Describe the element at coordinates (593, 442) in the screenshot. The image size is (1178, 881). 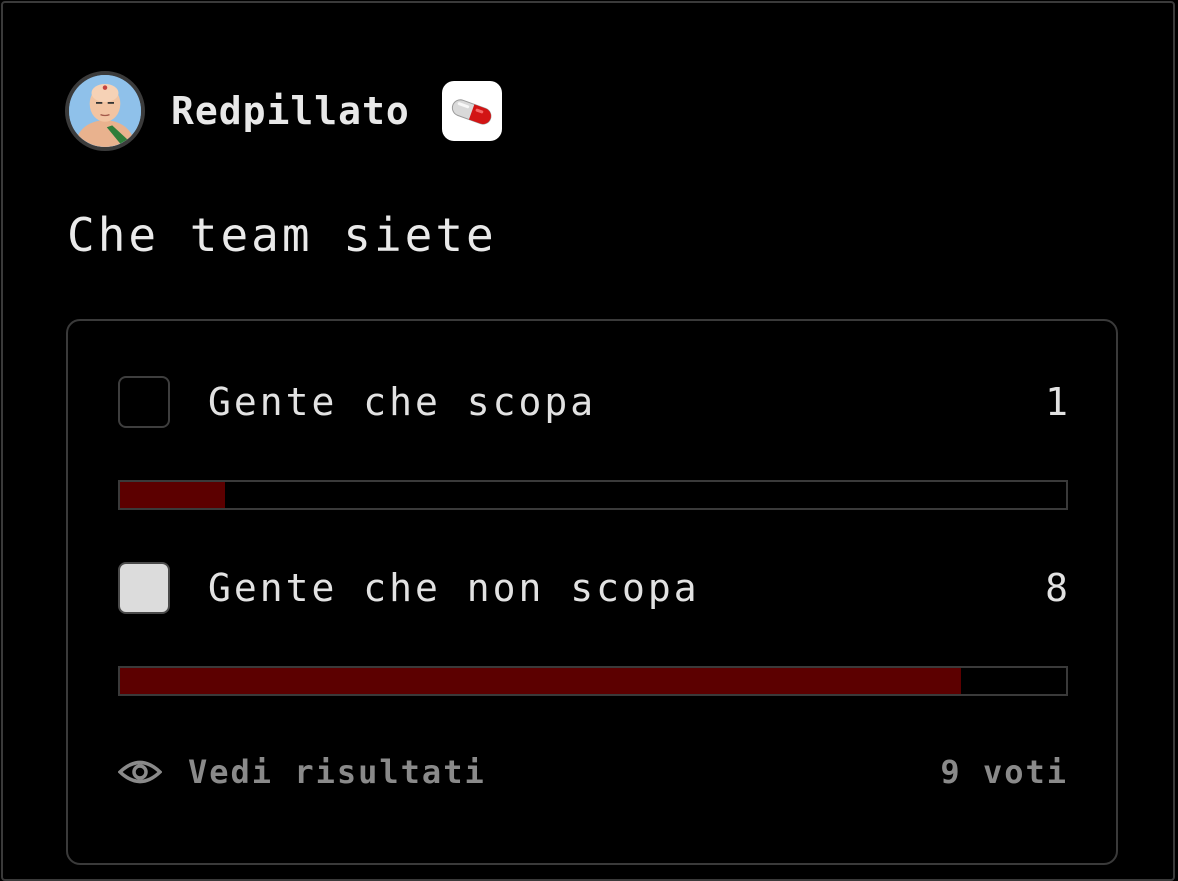
I see `poll-option: Gente che scopa 1` at that location.